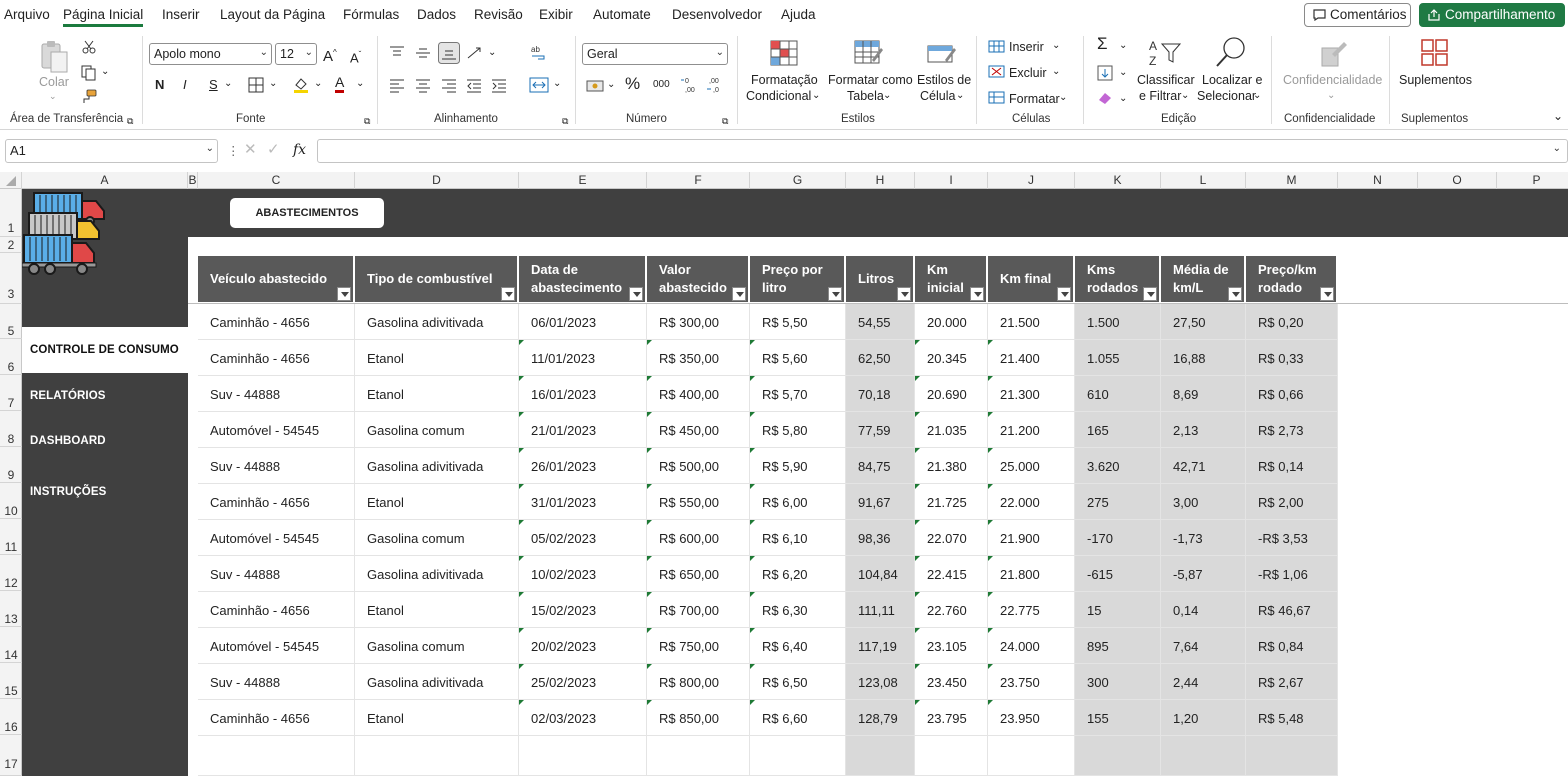 The width and height of the screenshot is (1568, 776). Describe the element at coordinates (816, 96) in the screenshot. I see `conditional-formatting-chevron-icon: ⌄` at that location.